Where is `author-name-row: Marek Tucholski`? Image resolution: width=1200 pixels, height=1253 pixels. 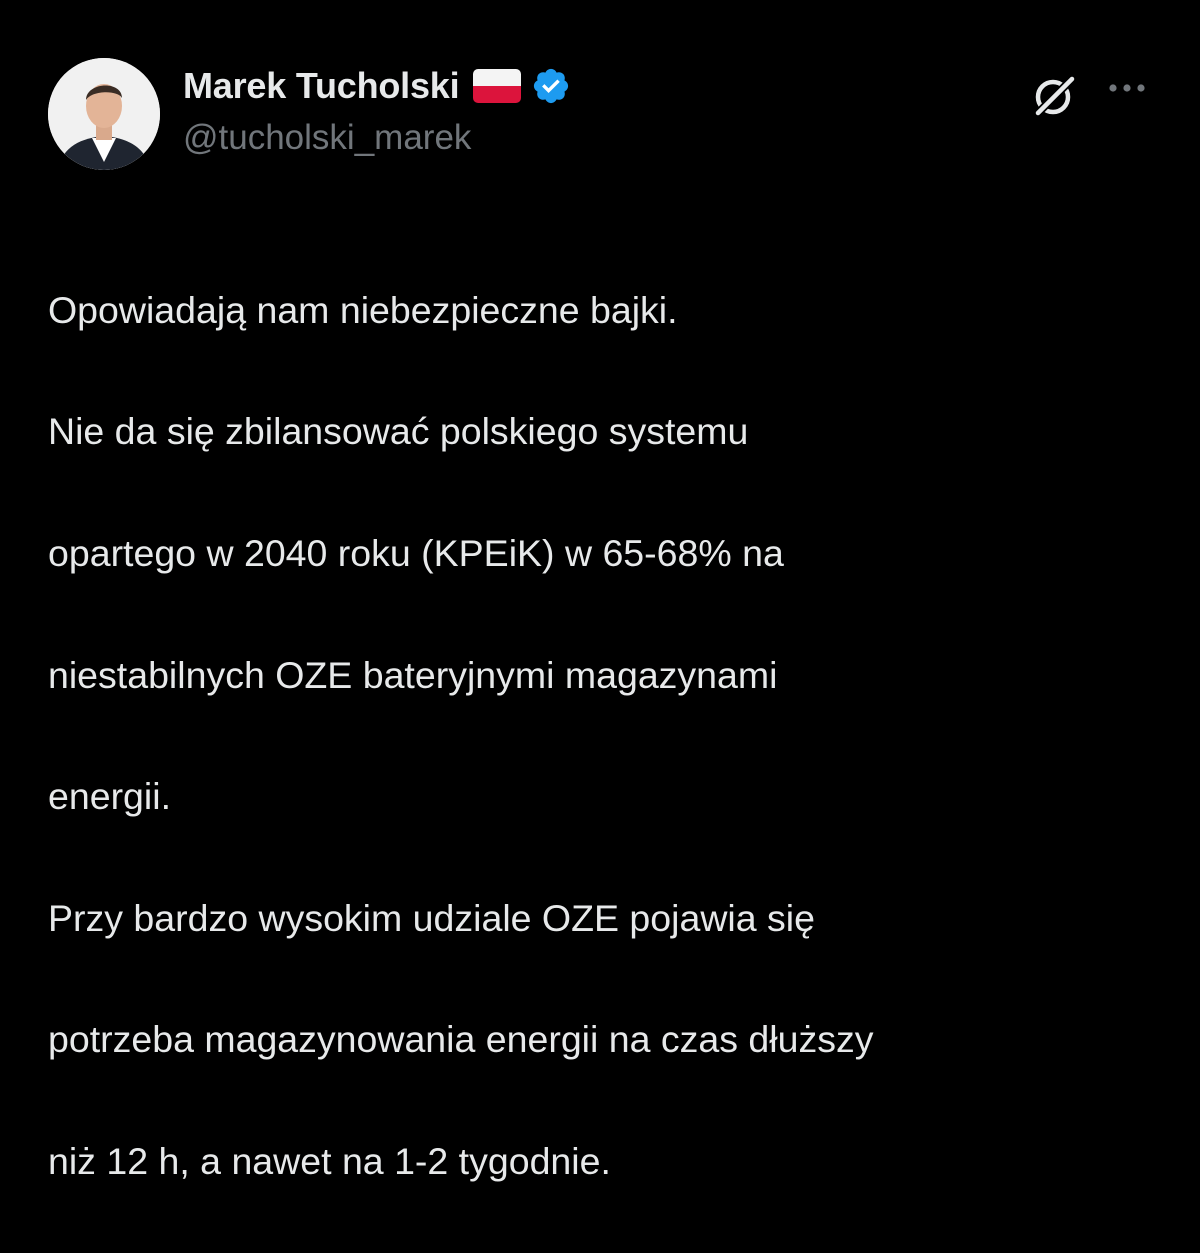
author-name-row: Marek Tucholski is located at coordinates (377, 86).